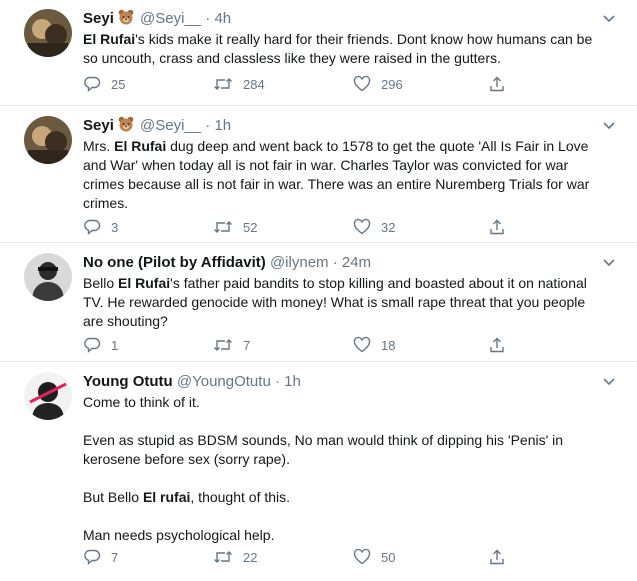 This screenshot has width=637, height=581. What do you see at coordinates (254, 84) in the screenshot?
I see `retweet-count: 284` at bounding box center [254, 84].